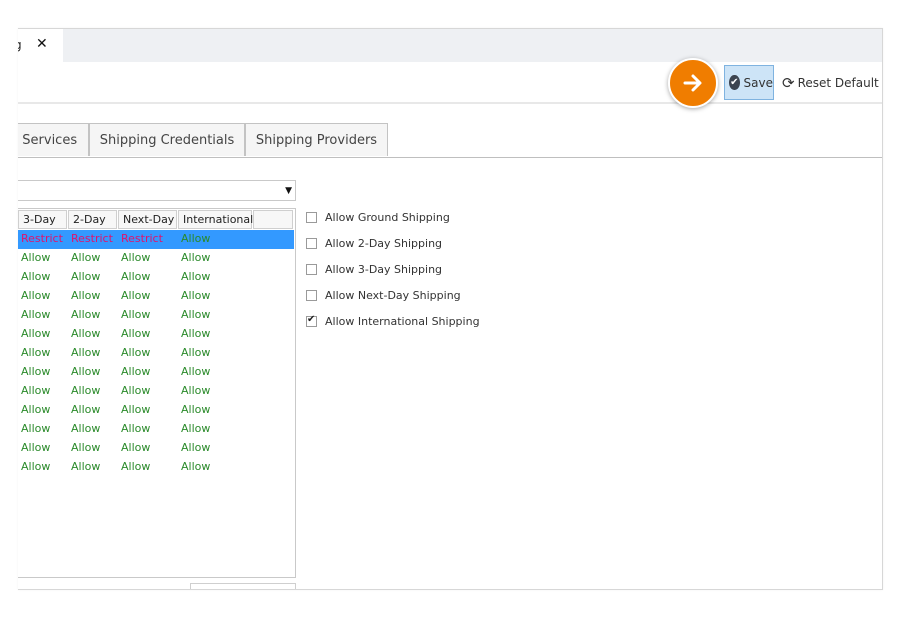  I want to click on shipping-option-checkbox: Allow Next-Day Shipping, so click(383, 295).